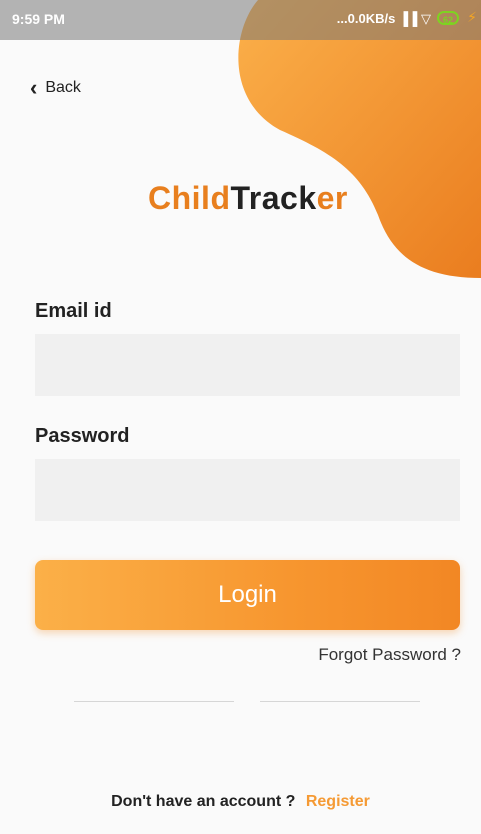  I want to click on password-label: Password, so click(82, 436).